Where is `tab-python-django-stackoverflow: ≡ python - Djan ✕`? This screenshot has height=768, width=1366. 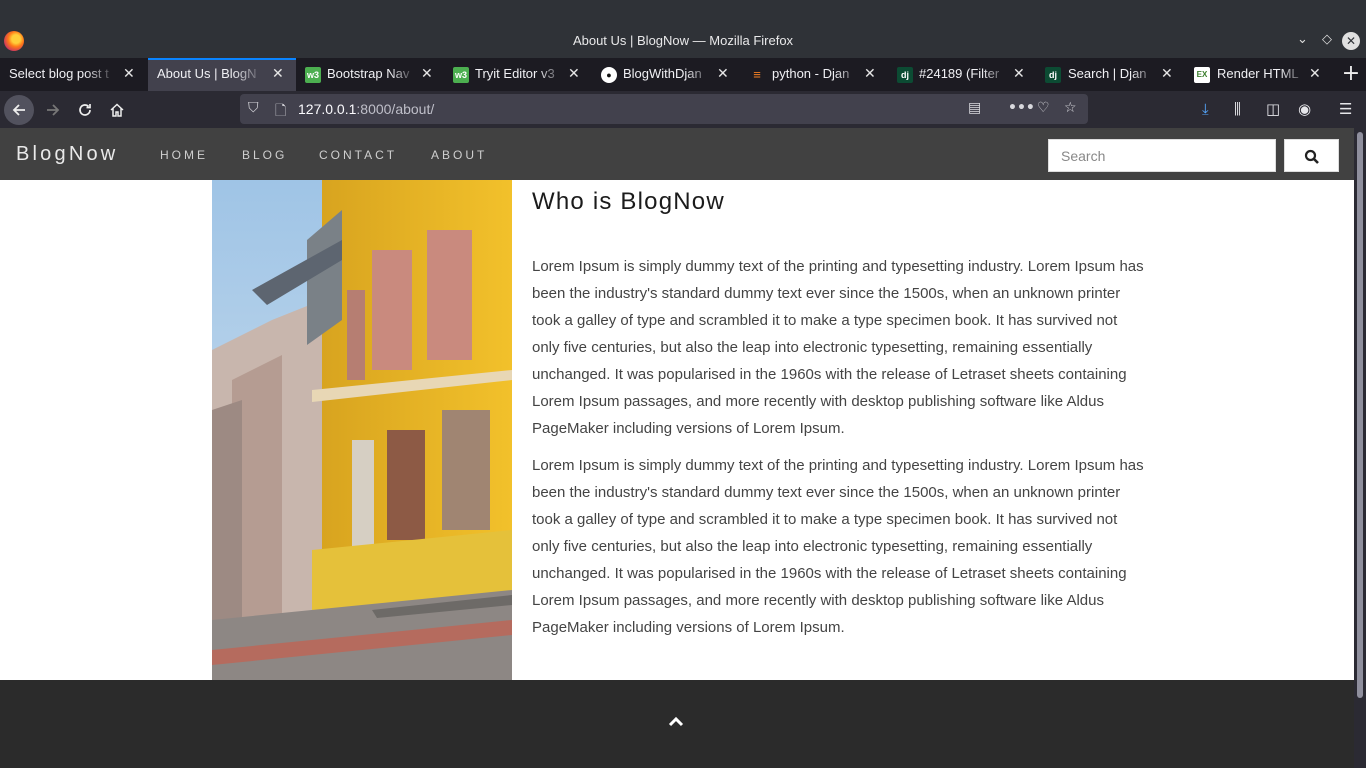 tab-python-django-stackoverflow: ≡ python - Djan ✕ is located at coordinates (814, 74).